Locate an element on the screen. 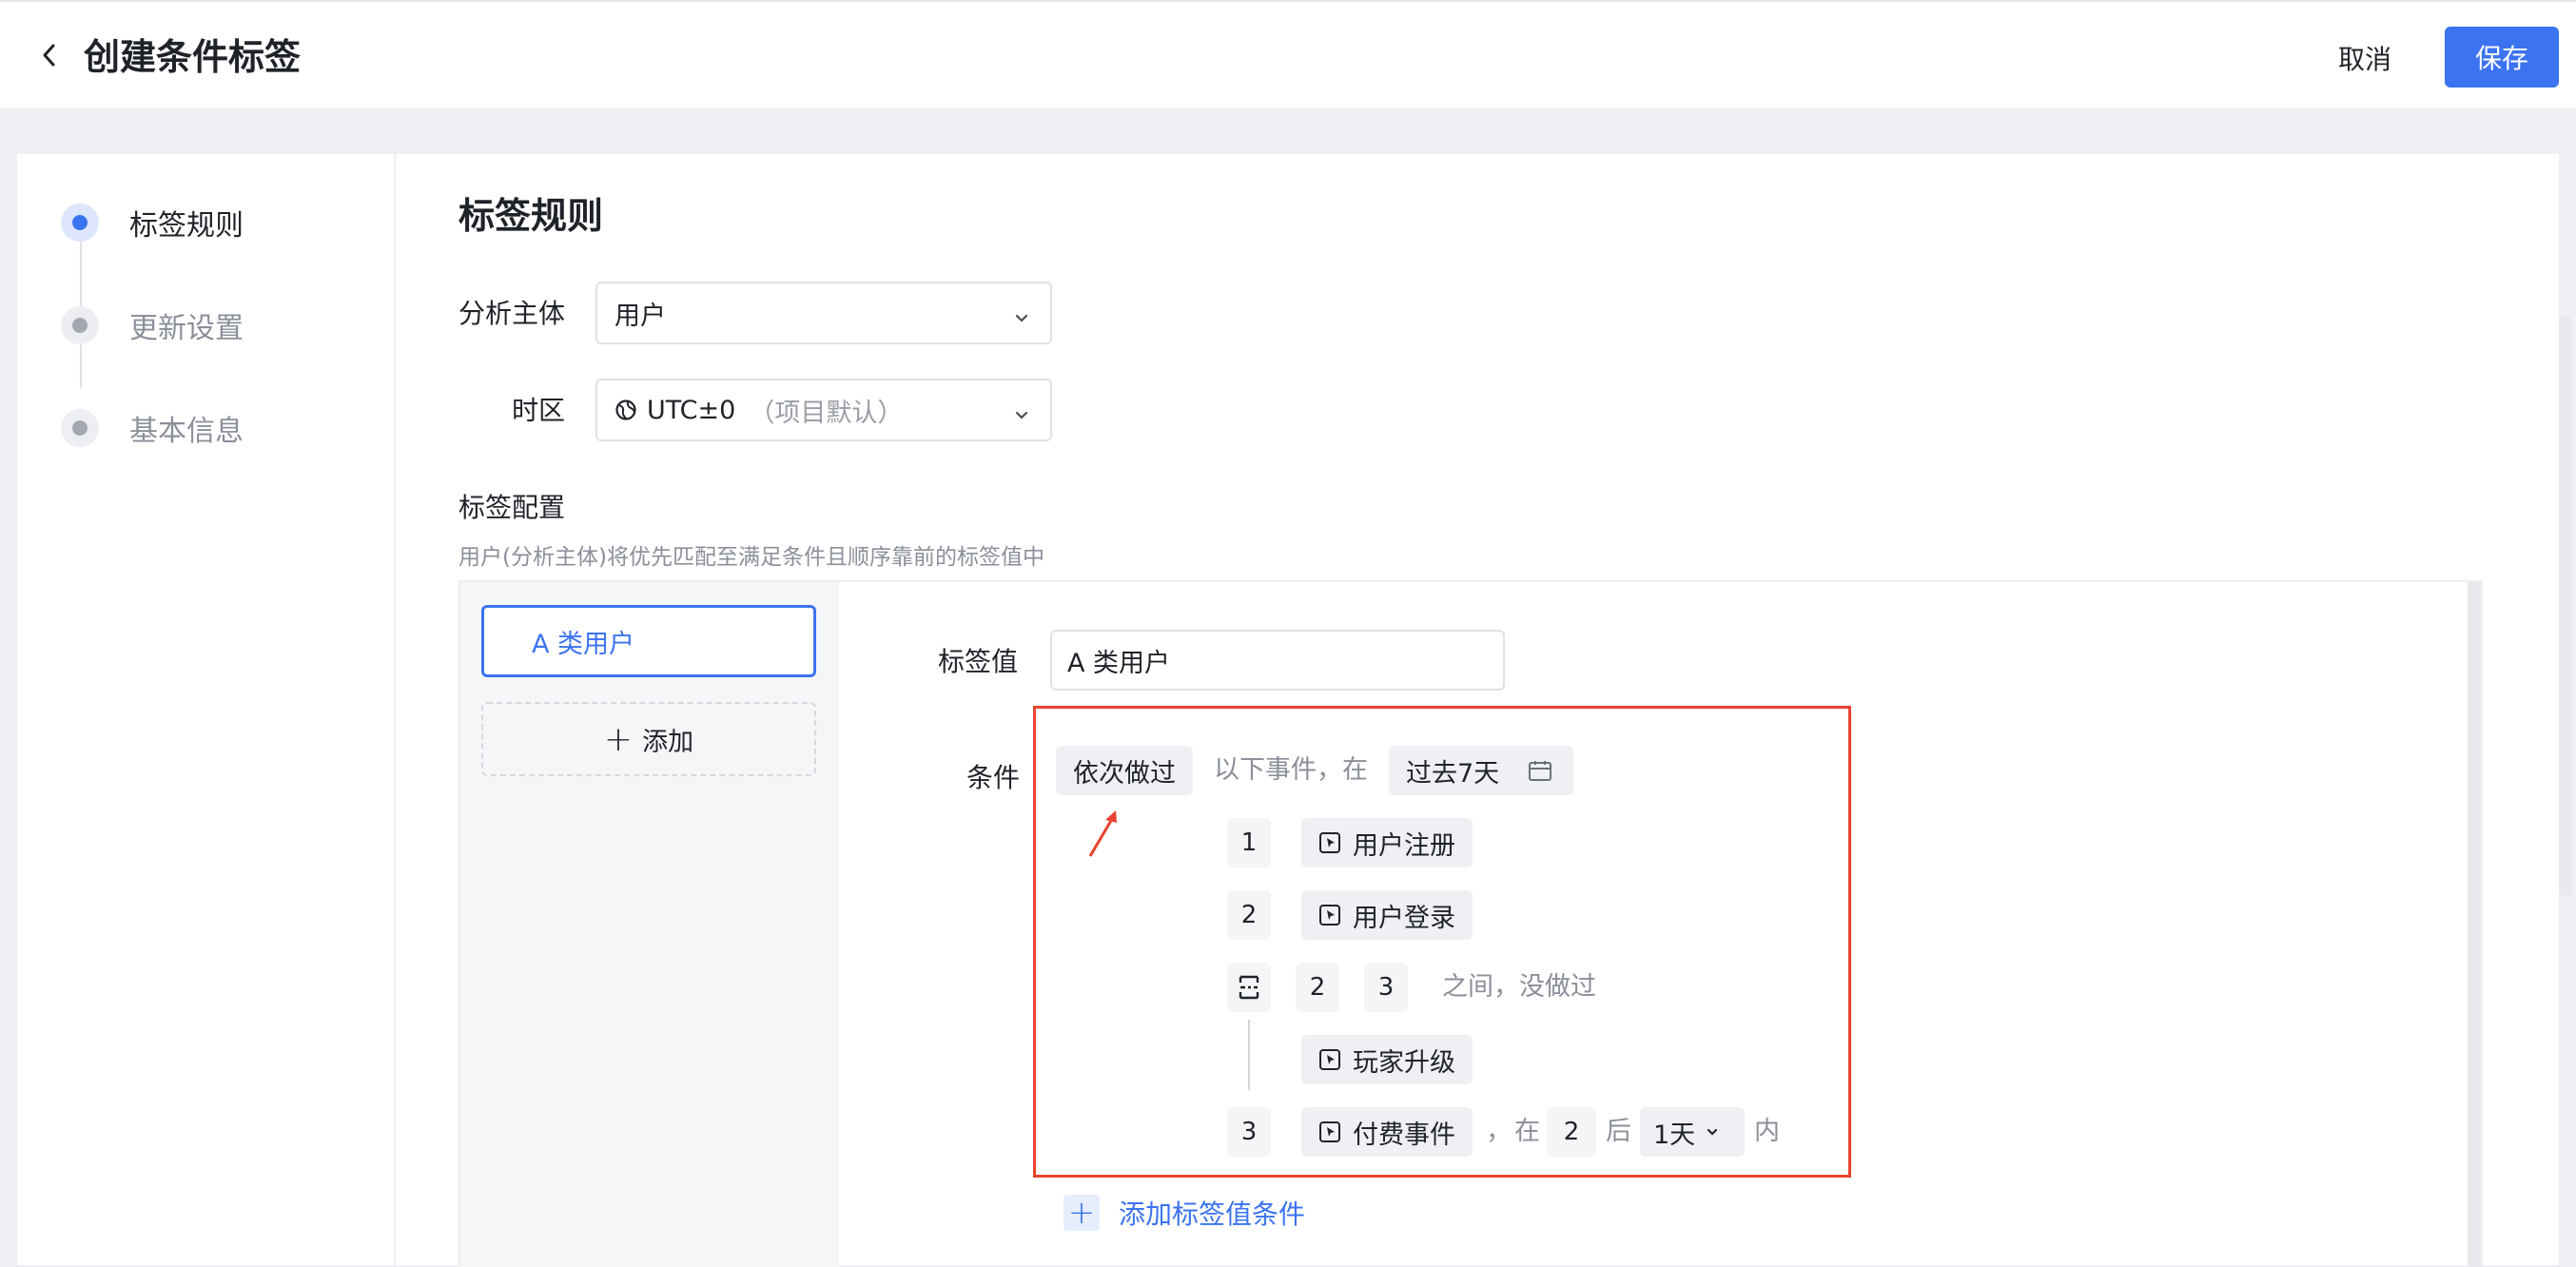 This screenshot has height=1267, width=2576. exclusion-text: 之间，没做过 is located at coordinates (1519, 987).